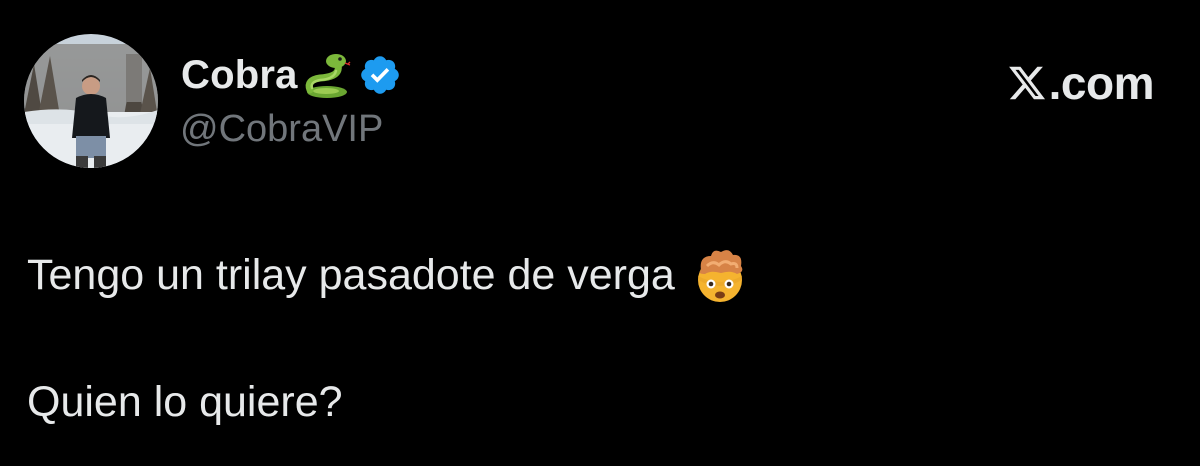 This screenshot has width=1200, height=466. I want to click on brand-watermark: .com, so click(1081, 83).